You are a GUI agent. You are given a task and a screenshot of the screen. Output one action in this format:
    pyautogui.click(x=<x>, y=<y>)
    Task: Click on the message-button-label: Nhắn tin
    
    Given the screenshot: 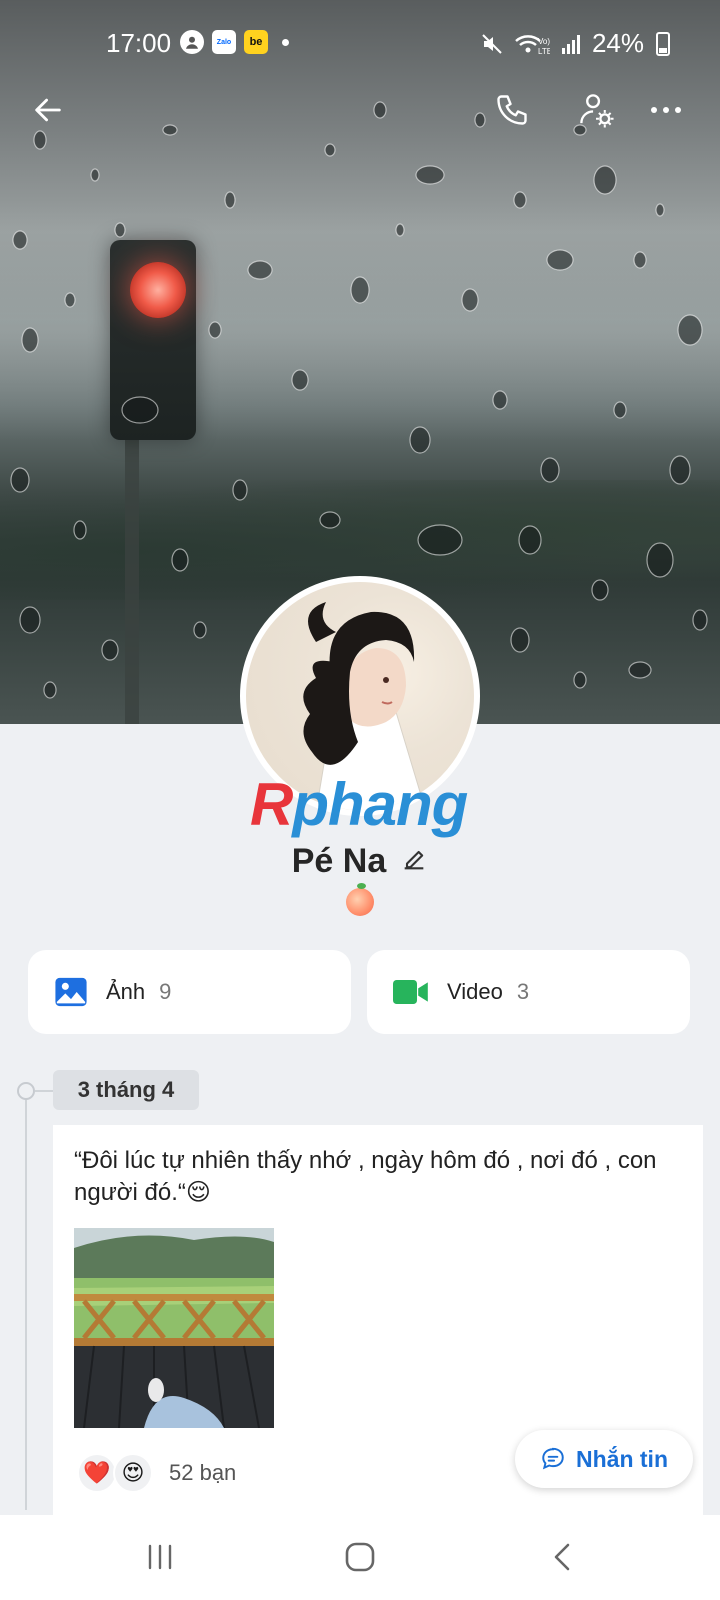 What is the action you would take?
    pyautogui.click(x=622, y=1458)
    